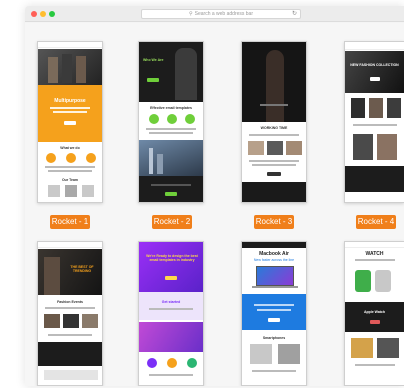 Image resolution: width=404 pixels, height=388 pixels. I want to click on browser-titlebar: ⚲ Search a web address bar ↻, so click(214, 14).